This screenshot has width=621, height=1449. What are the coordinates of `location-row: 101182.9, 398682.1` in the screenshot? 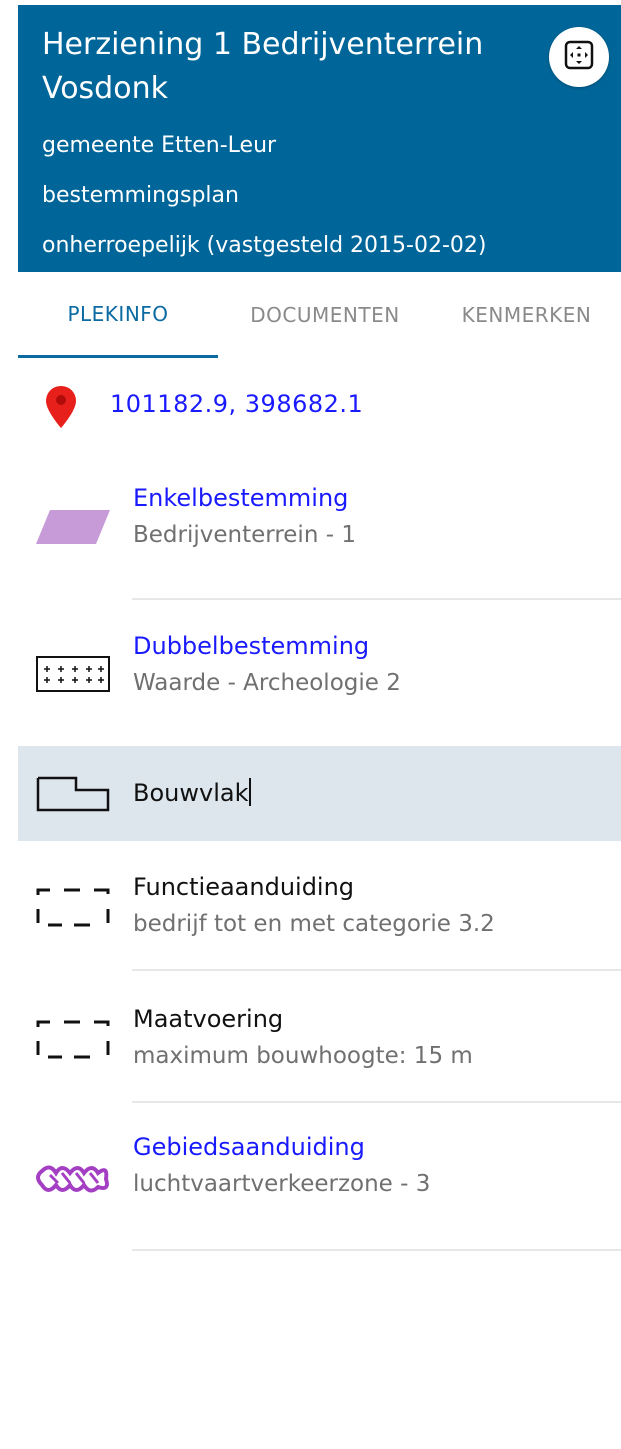 It's located at (319, 405).